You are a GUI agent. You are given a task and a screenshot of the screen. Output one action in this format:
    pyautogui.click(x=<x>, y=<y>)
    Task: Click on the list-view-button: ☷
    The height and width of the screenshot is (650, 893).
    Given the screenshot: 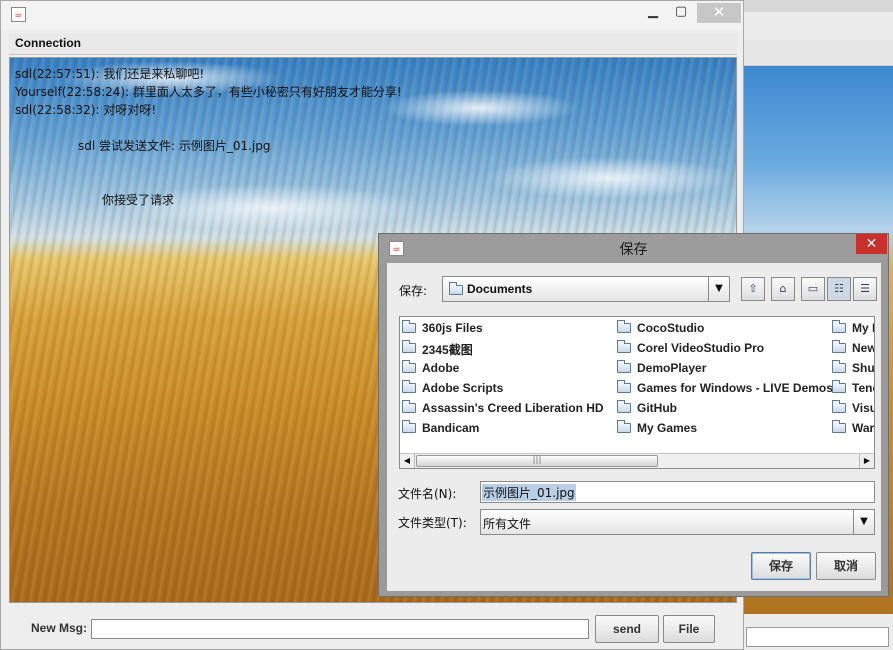 What is the action you would take?
    pyautogui.click(x=839, y=289)
    